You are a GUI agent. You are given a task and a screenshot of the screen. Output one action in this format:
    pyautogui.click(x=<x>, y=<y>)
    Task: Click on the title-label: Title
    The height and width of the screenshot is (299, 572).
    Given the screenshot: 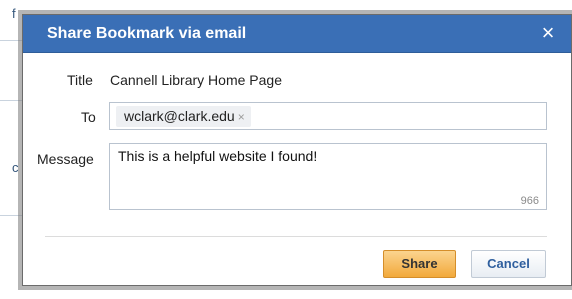 What is the action you would take?
    pyautogui.click(x=80, y=80)
    